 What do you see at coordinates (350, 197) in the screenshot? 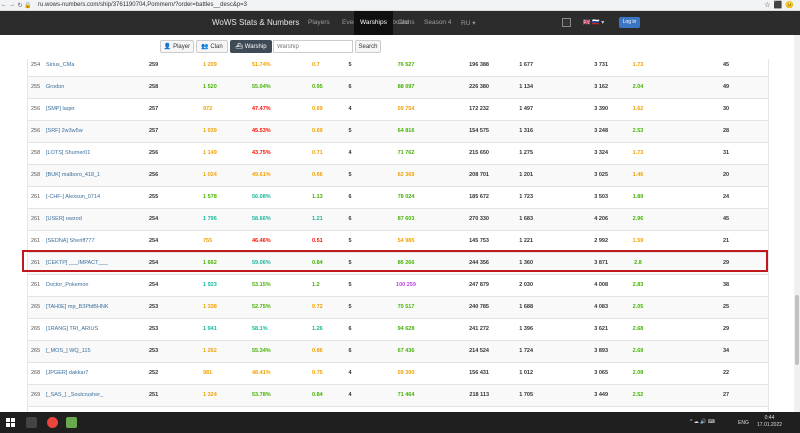
I see `level-cell: 6` at bounding box center [350, 197].